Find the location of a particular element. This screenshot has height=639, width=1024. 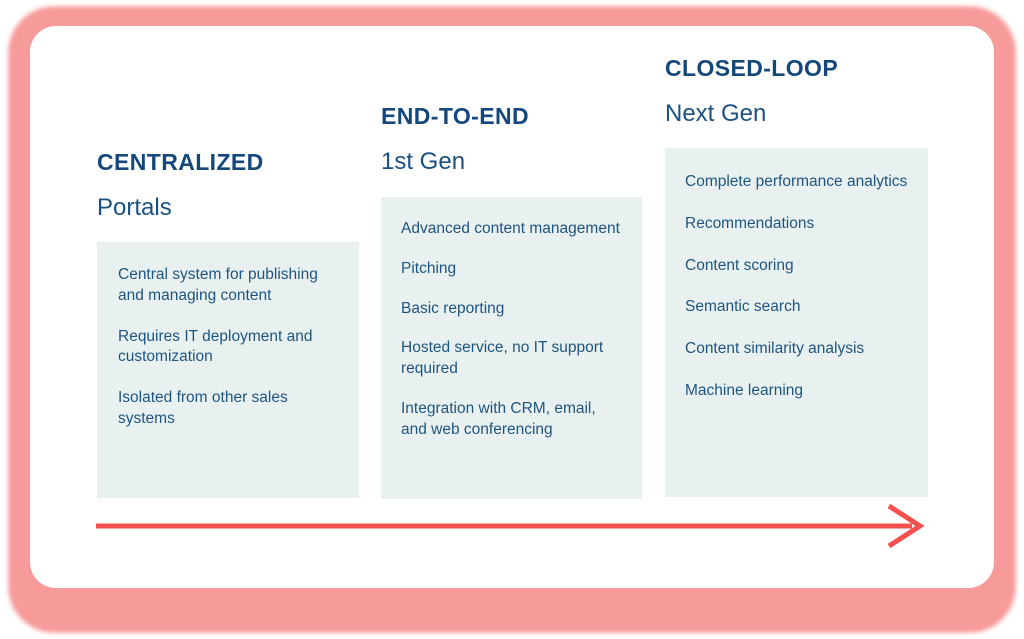

list-item: Requires IT deployment and customization is located at coordinates (215, 346).